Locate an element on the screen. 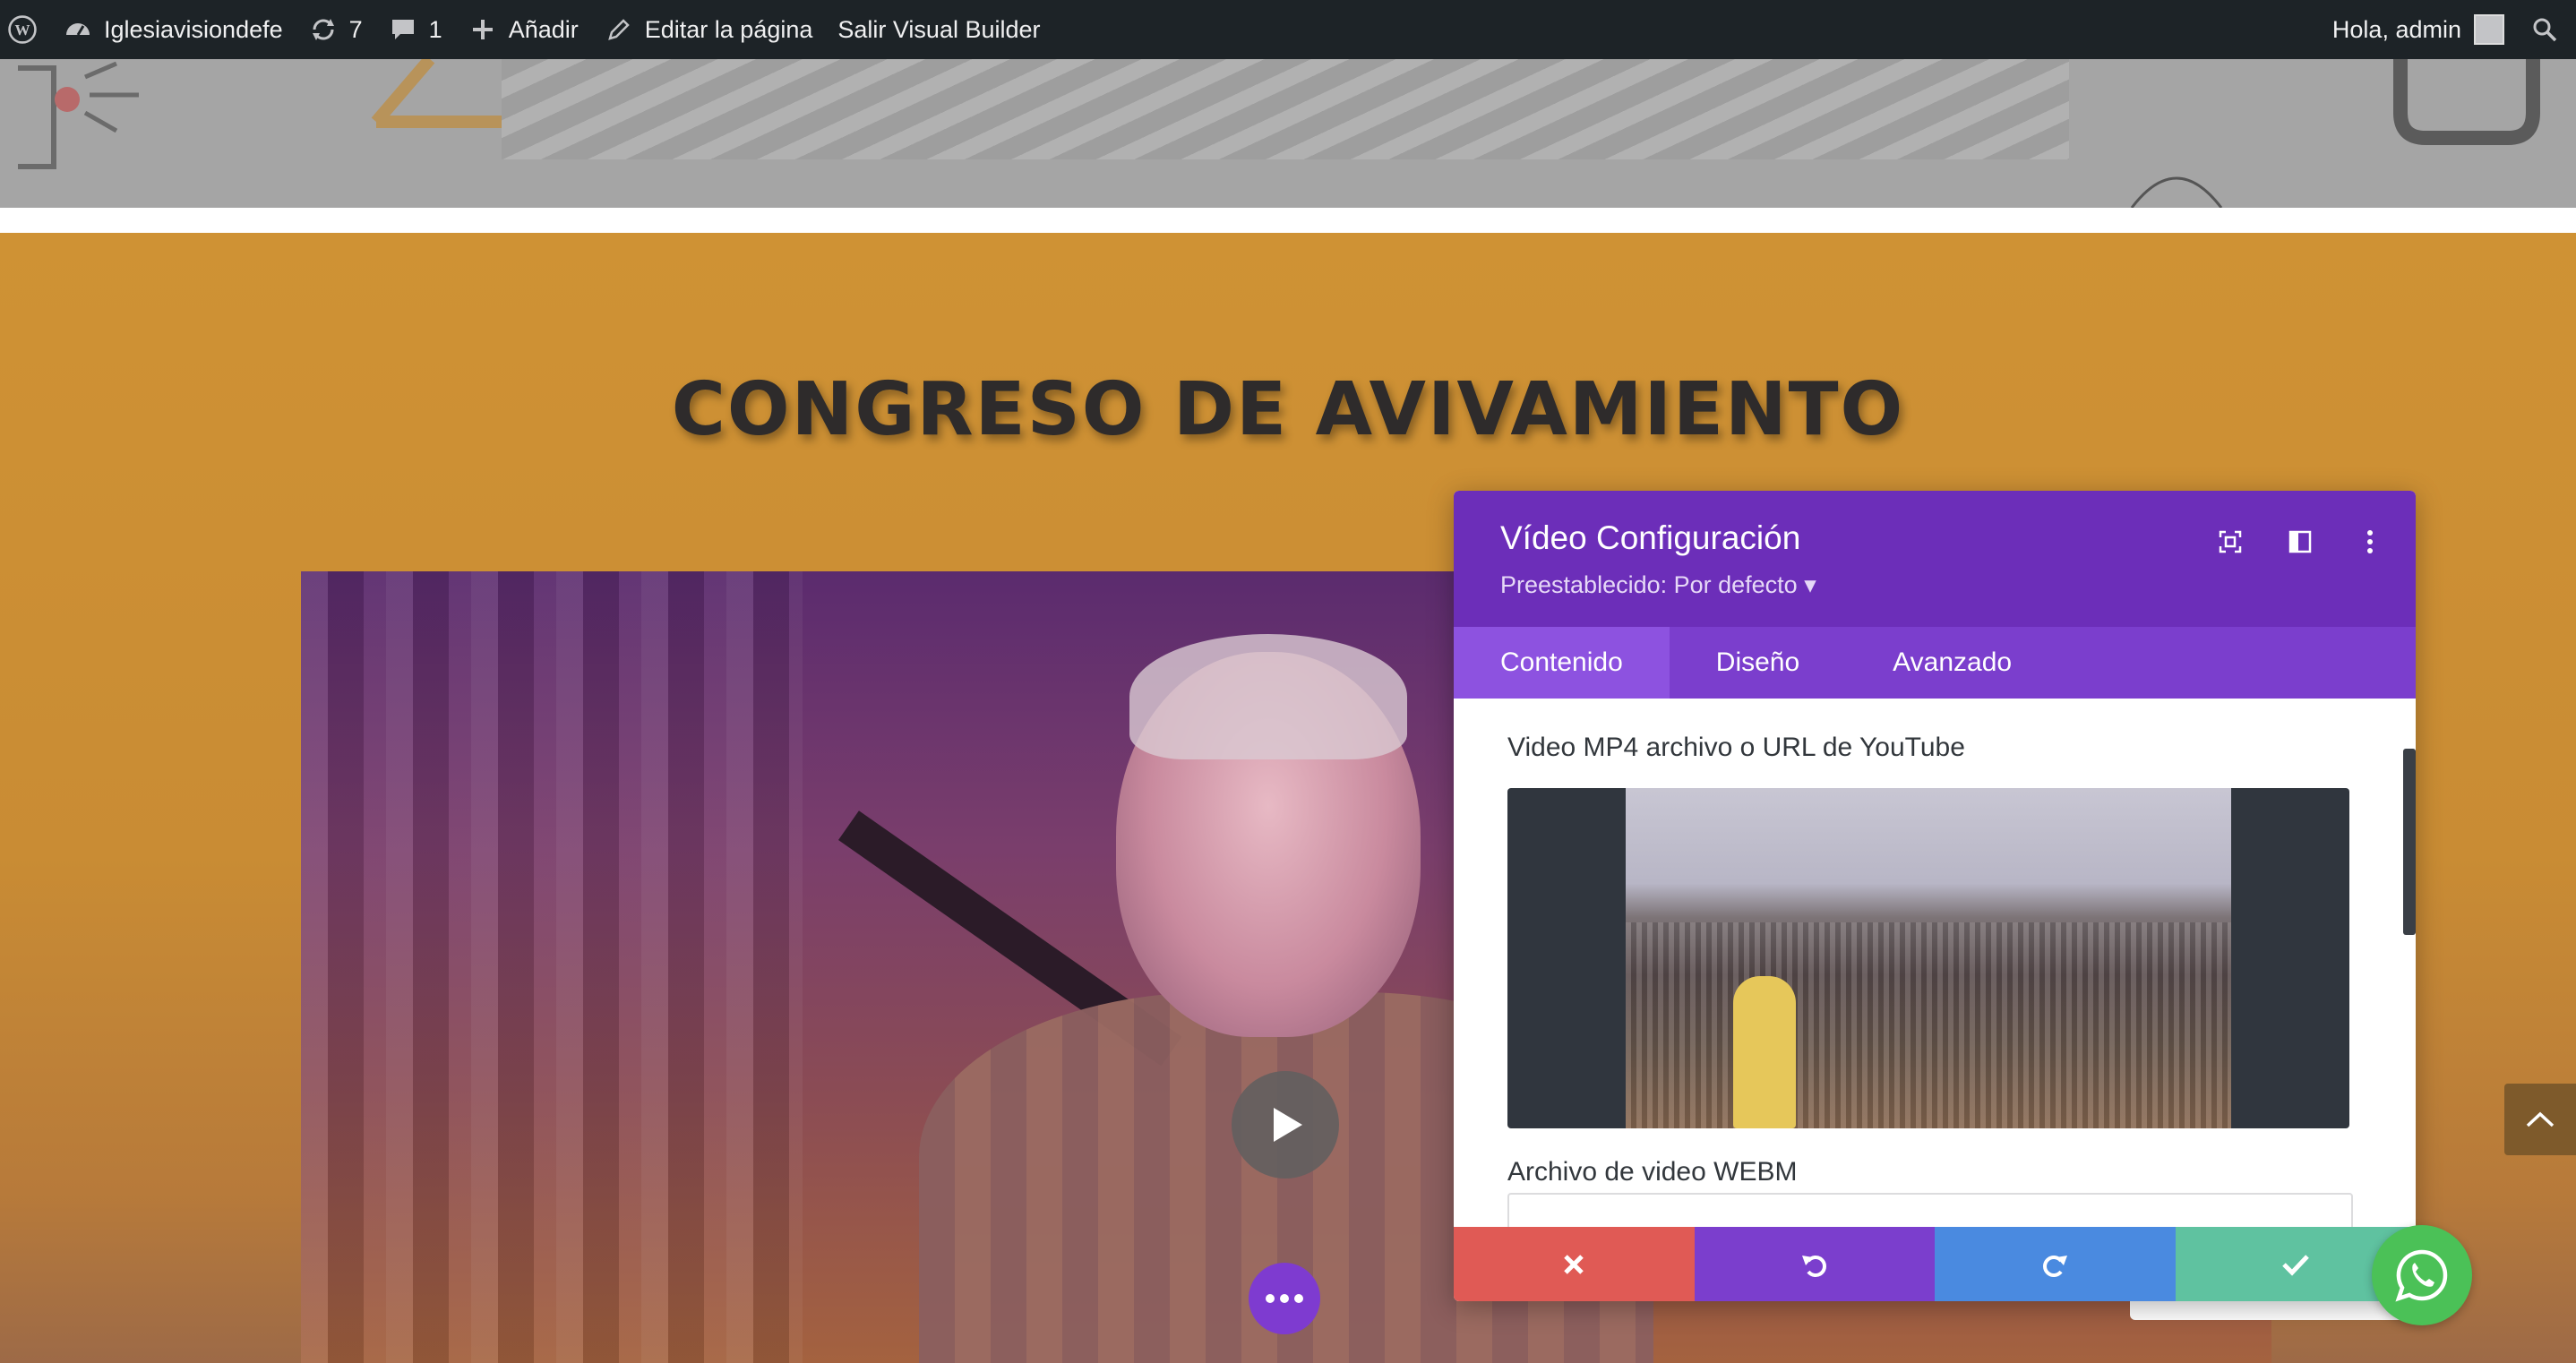  dashboard-icon is located at coordinates (78, 29).